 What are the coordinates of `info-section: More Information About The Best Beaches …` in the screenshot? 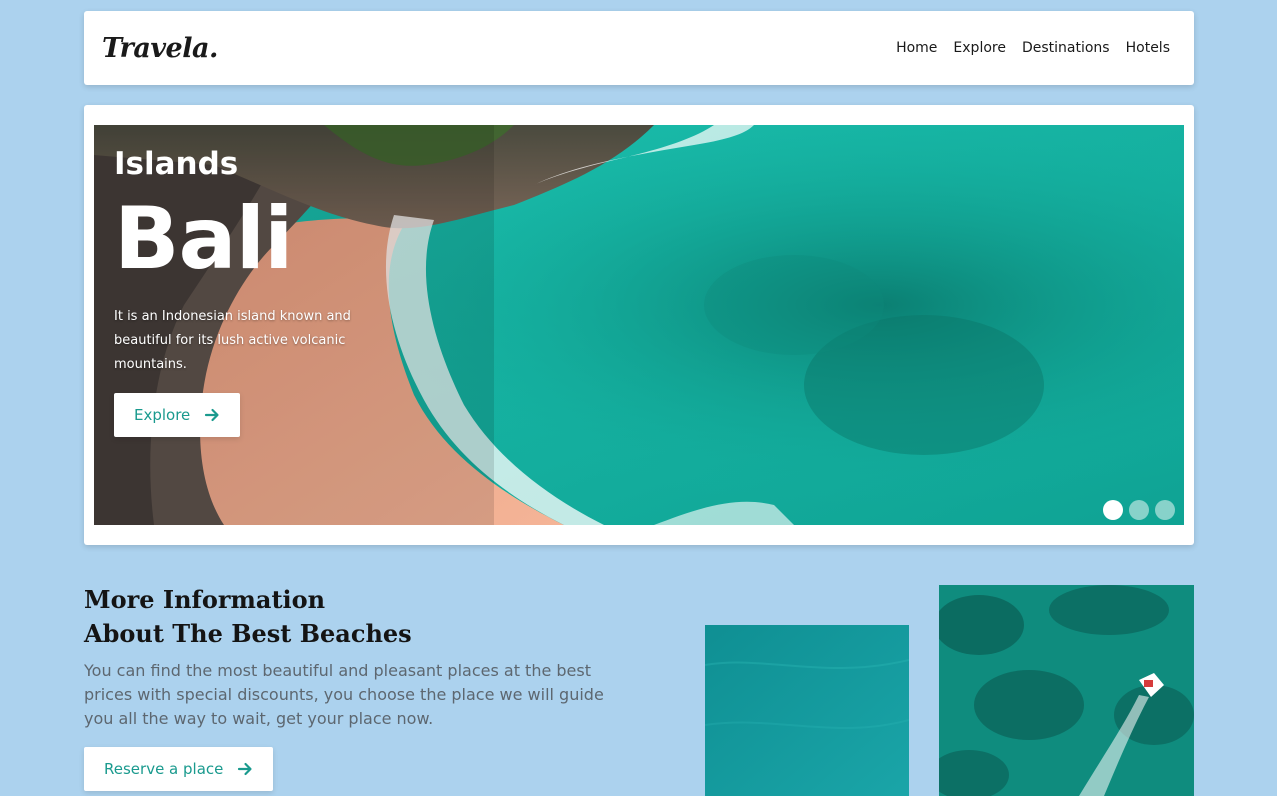 It's located at (364, 687).